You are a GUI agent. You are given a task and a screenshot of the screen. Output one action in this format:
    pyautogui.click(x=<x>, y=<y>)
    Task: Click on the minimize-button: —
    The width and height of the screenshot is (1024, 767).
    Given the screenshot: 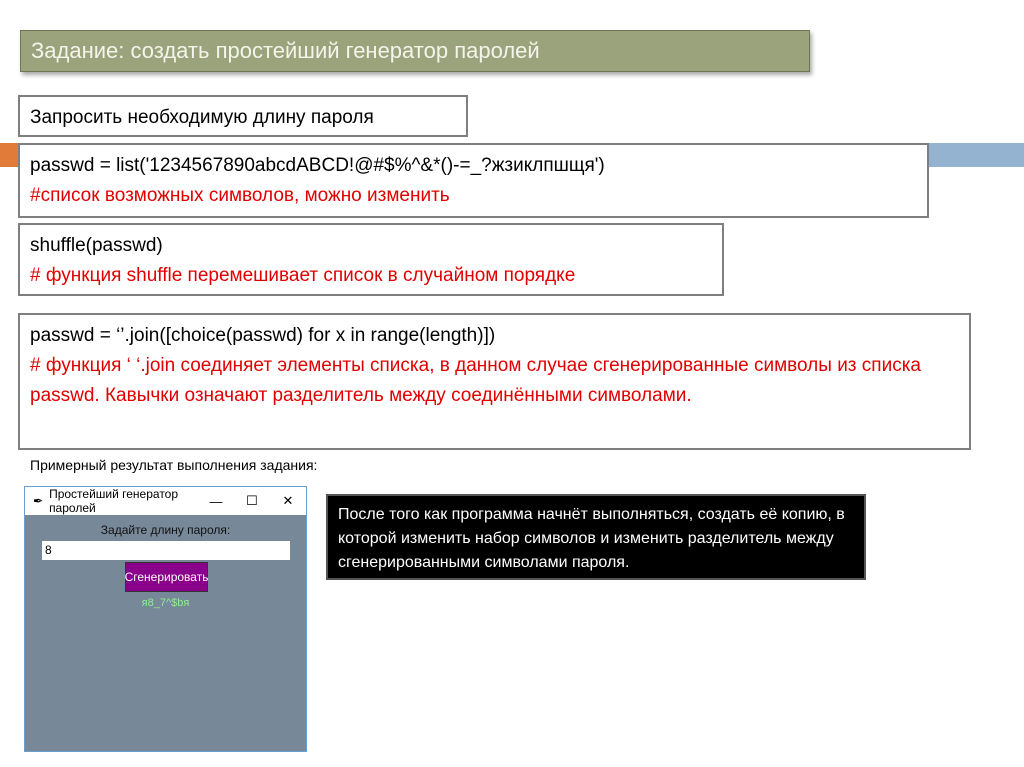 What is the action you would take?
    pyautogui.click(x=216, y=501)
    